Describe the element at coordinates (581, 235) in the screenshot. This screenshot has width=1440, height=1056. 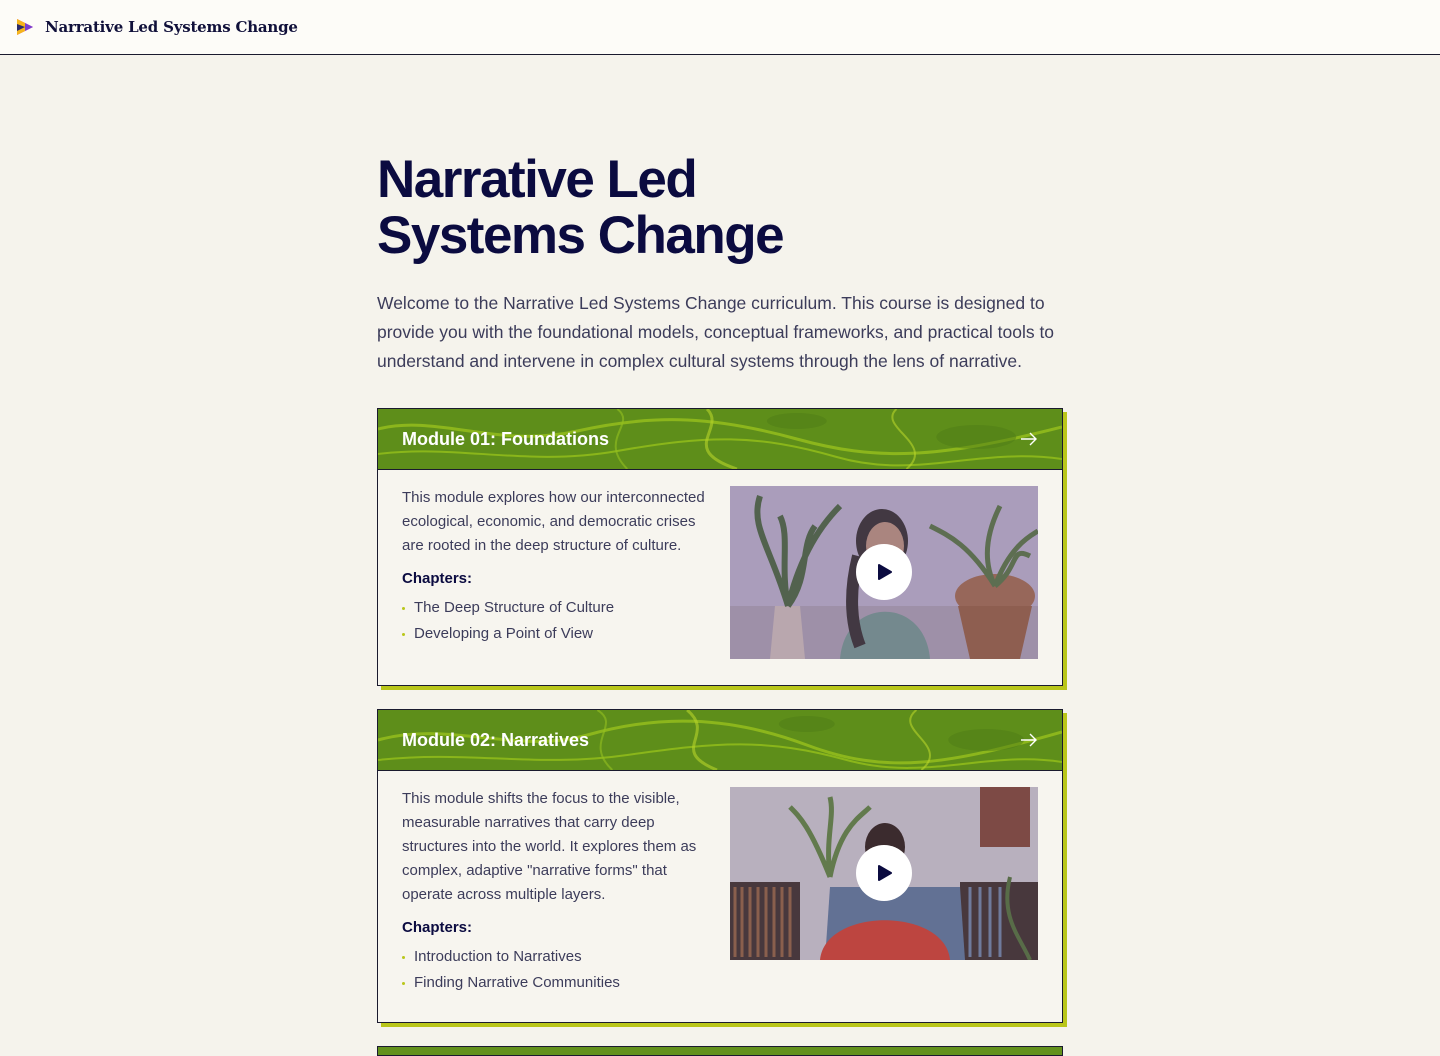
I see `page-title-line-2: Systems Change` at that location.